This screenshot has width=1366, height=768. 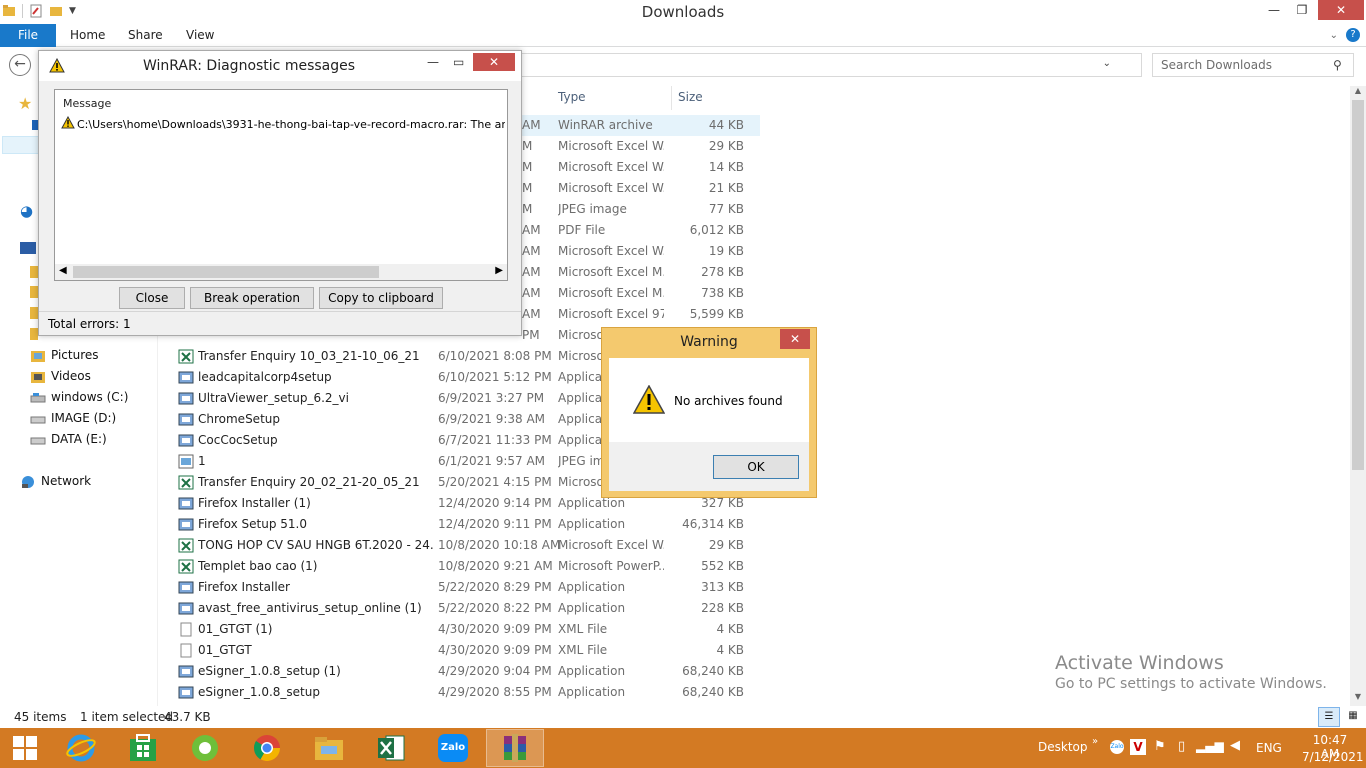 I want to click on search-input: Search Downloads, so click(x=1253, y=65).